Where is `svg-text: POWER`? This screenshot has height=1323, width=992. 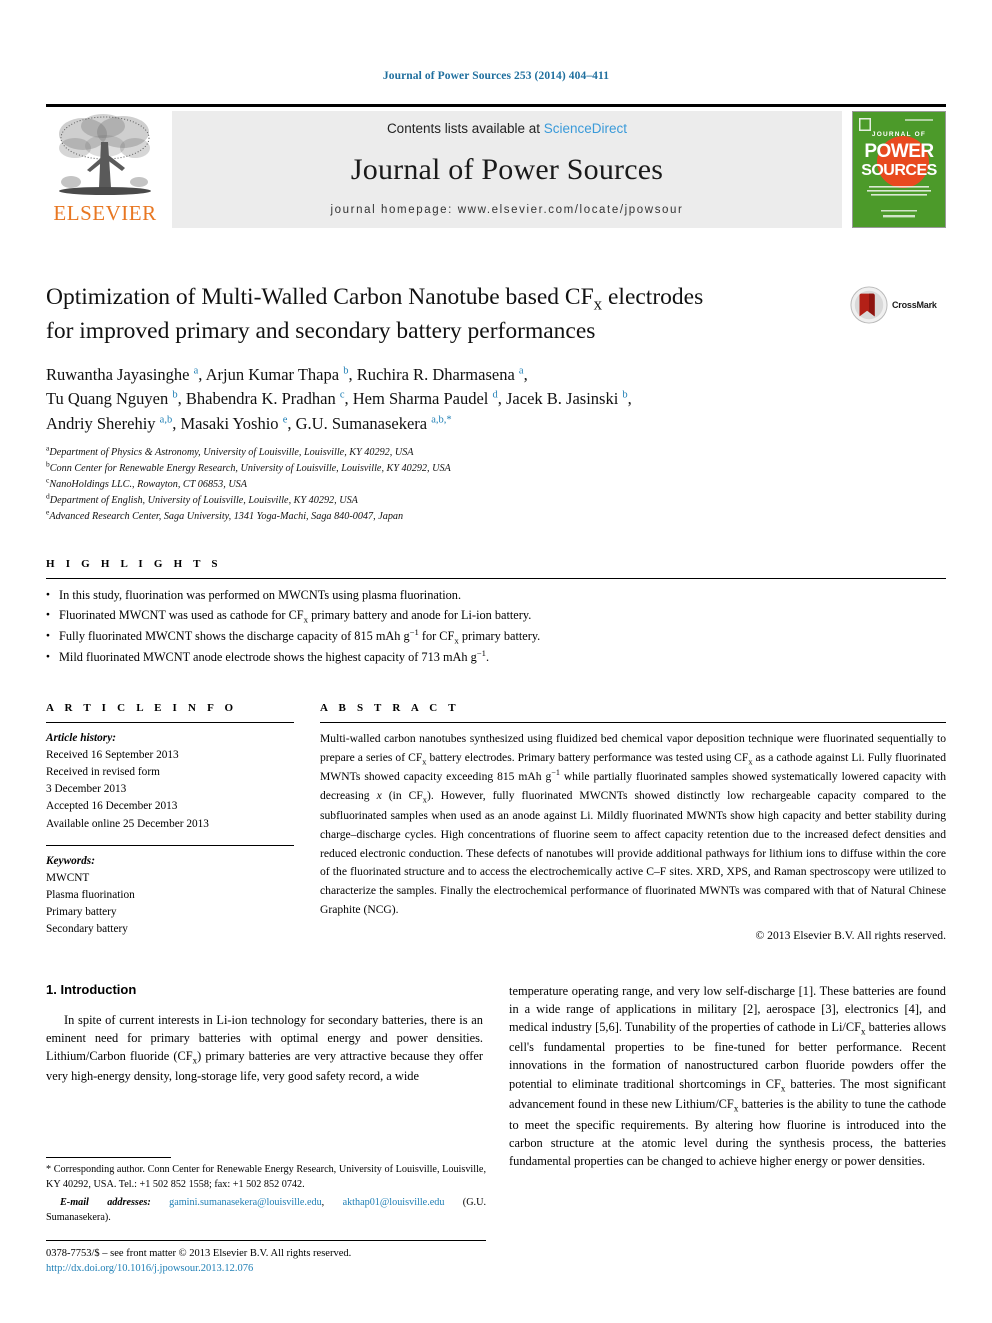 svg-text: POWER is located at coordinates (899, 151).